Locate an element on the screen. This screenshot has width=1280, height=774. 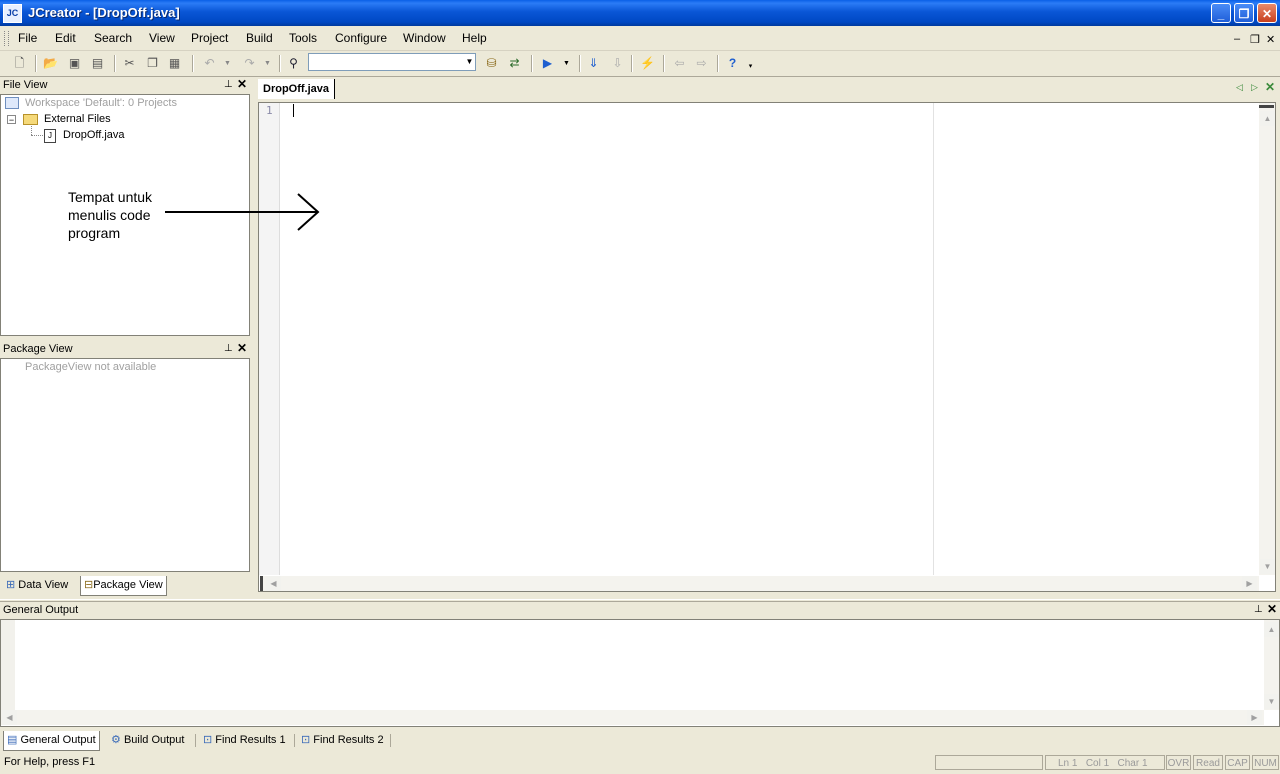
editor-tab-dropoff-java: DropOff.java is located at coordinates (297, 89).